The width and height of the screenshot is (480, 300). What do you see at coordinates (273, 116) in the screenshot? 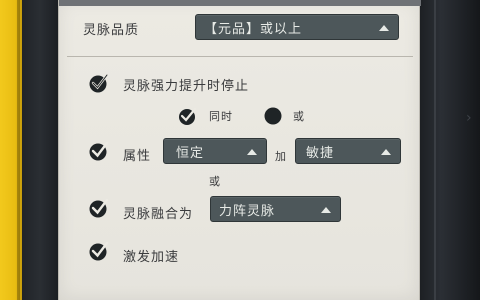
I see `radio-or` at bounding box center [273, 116].